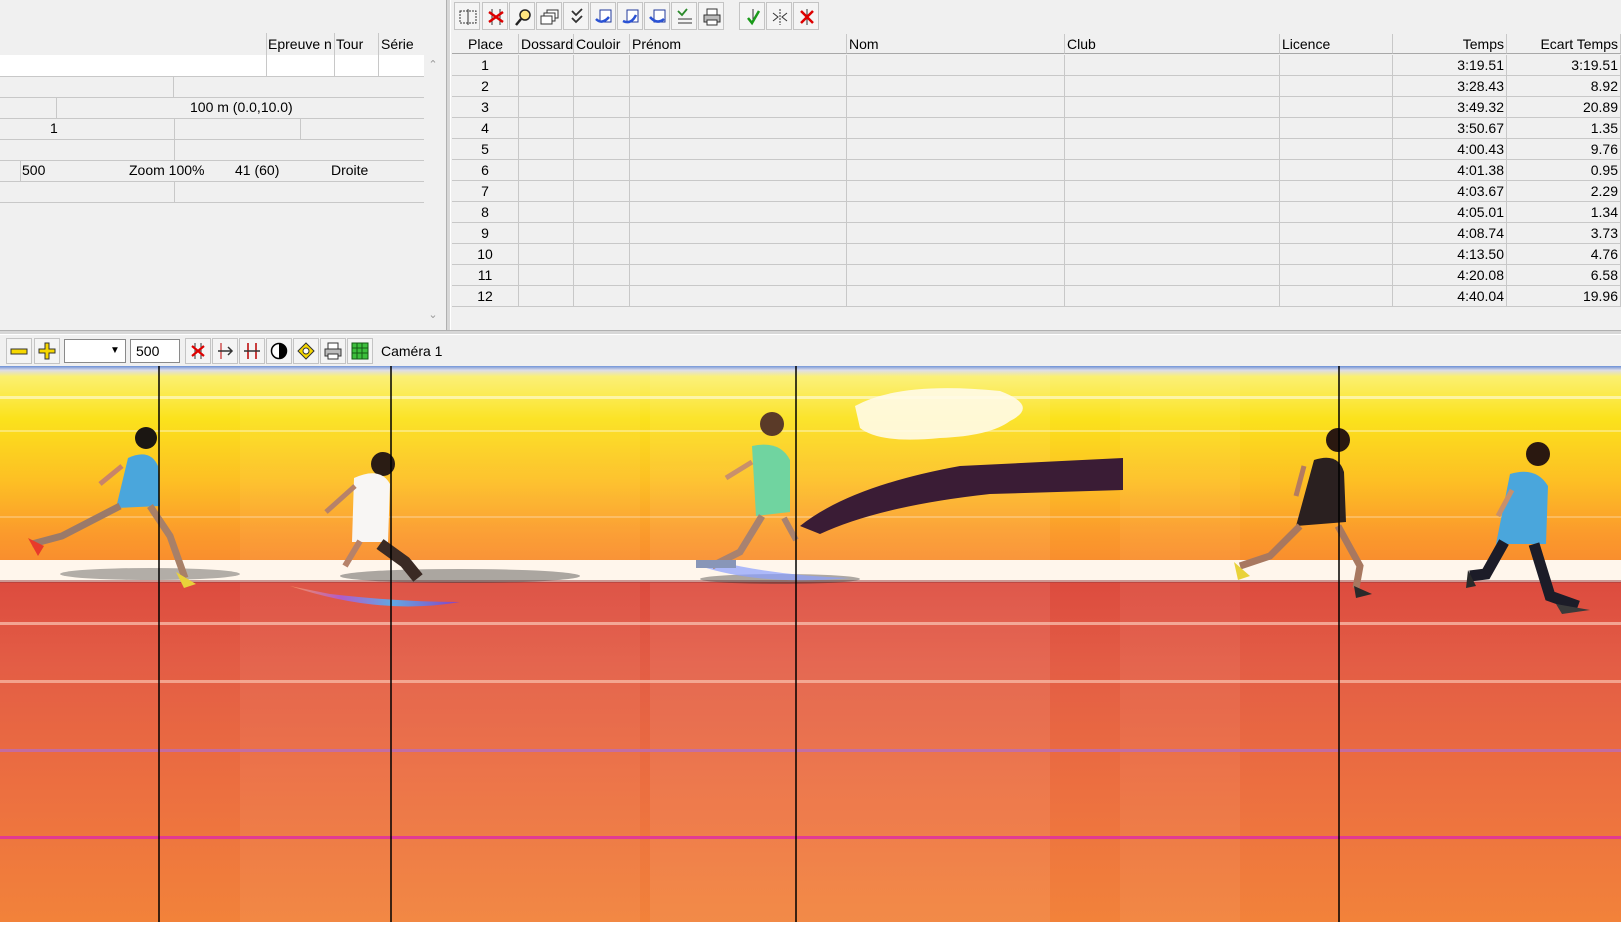 This screenshot has height=928, width=1621. I want to click on col-ecart: Ecart Temps, so click(1564, 44).